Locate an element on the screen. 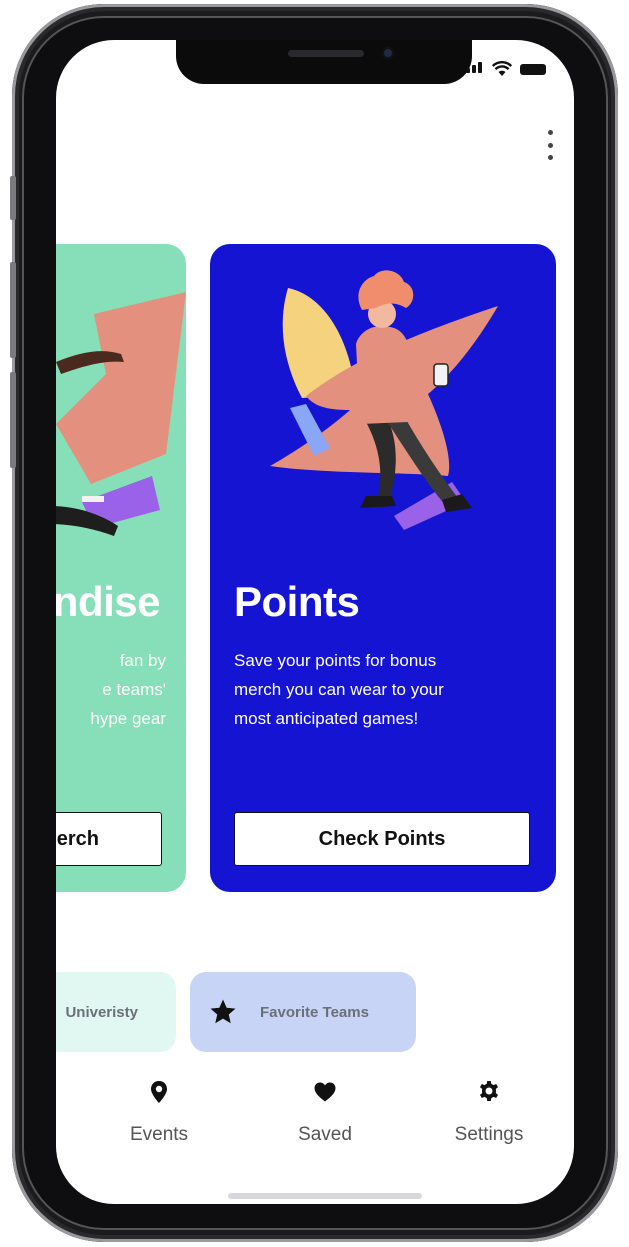  points-desc-line-1: Save your points for bonus is located at coordinates (335, 660).